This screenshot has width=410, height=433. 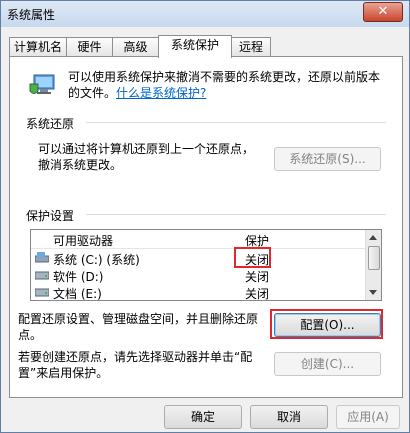 What do you see at coordinates (257, 277) in the screenshot?
I see `protection-status-d: 关闭` at bounding box center [257, 277].